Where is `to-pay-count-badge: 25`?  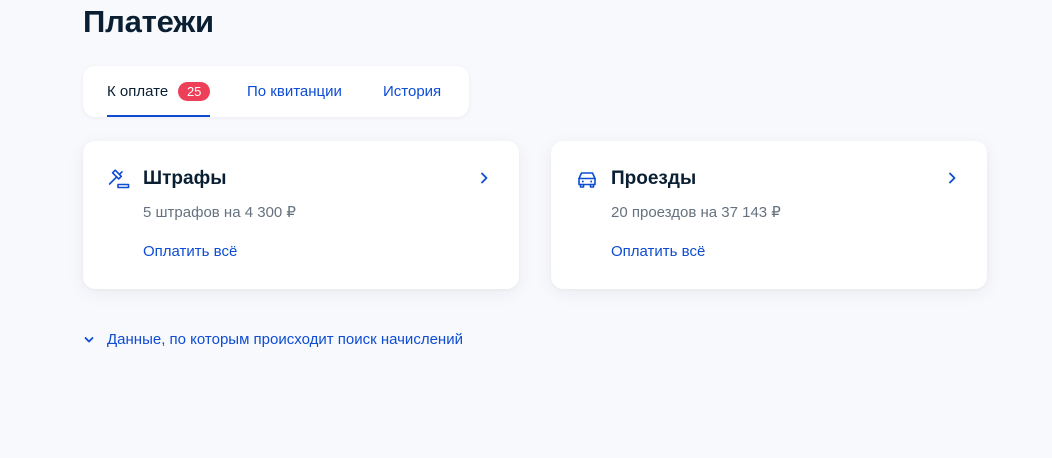 to-pay-count-badge: 25 is located at coordinates (194, 91).